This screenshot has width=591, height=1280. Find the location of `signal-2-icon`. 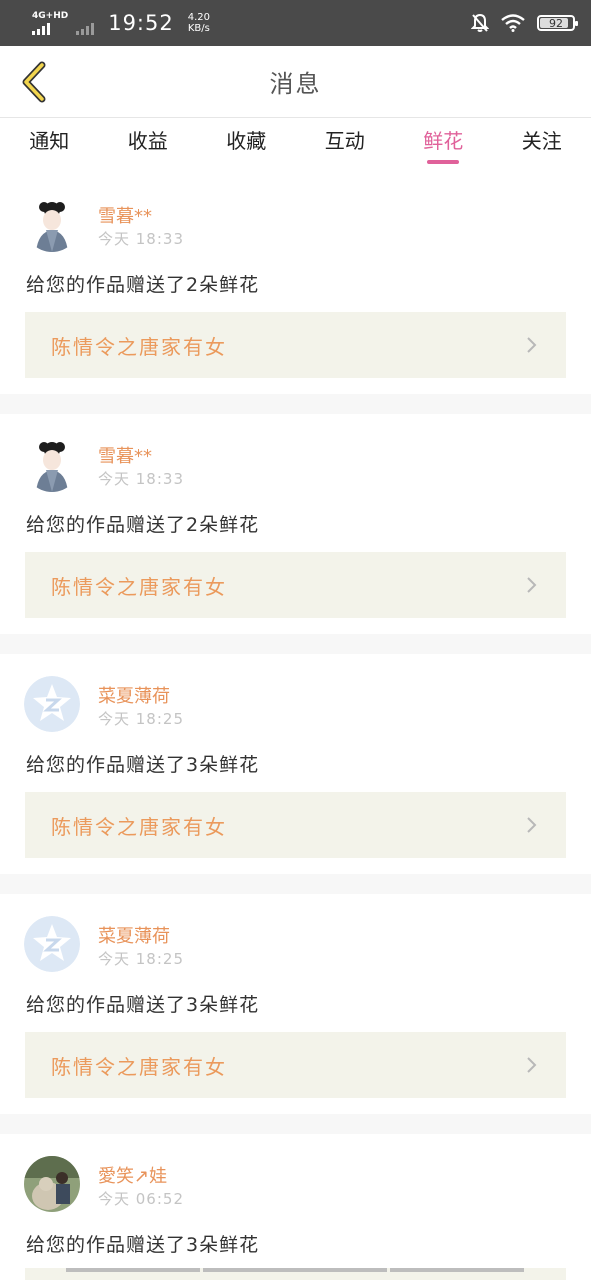

signal-2-icon is located at coordinates (85, 29).